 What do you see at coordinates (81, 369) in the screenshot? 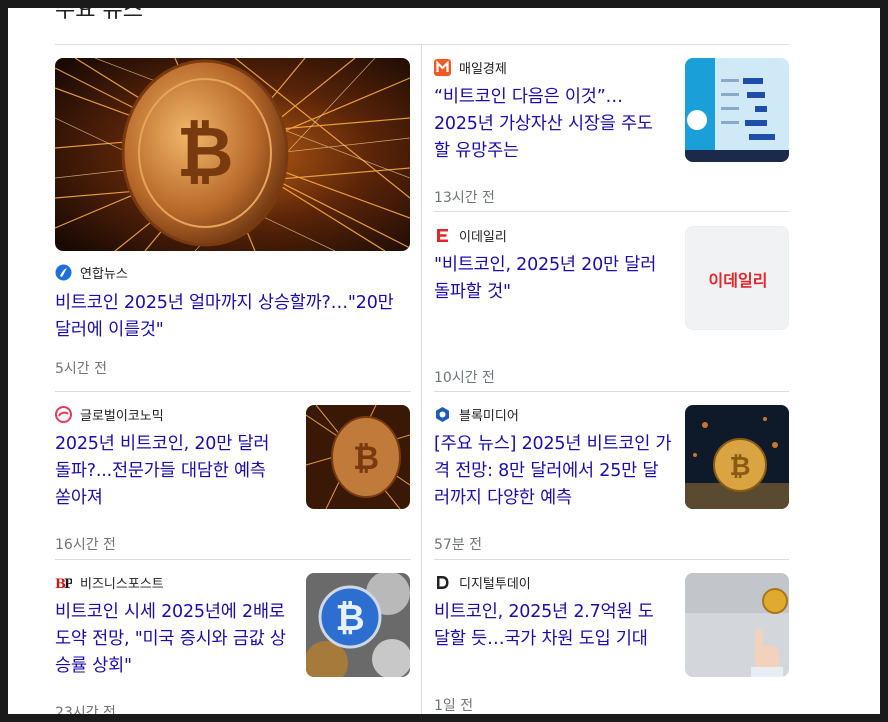
I see `article-time: 5시간 전` at bounding box center [81, 369].